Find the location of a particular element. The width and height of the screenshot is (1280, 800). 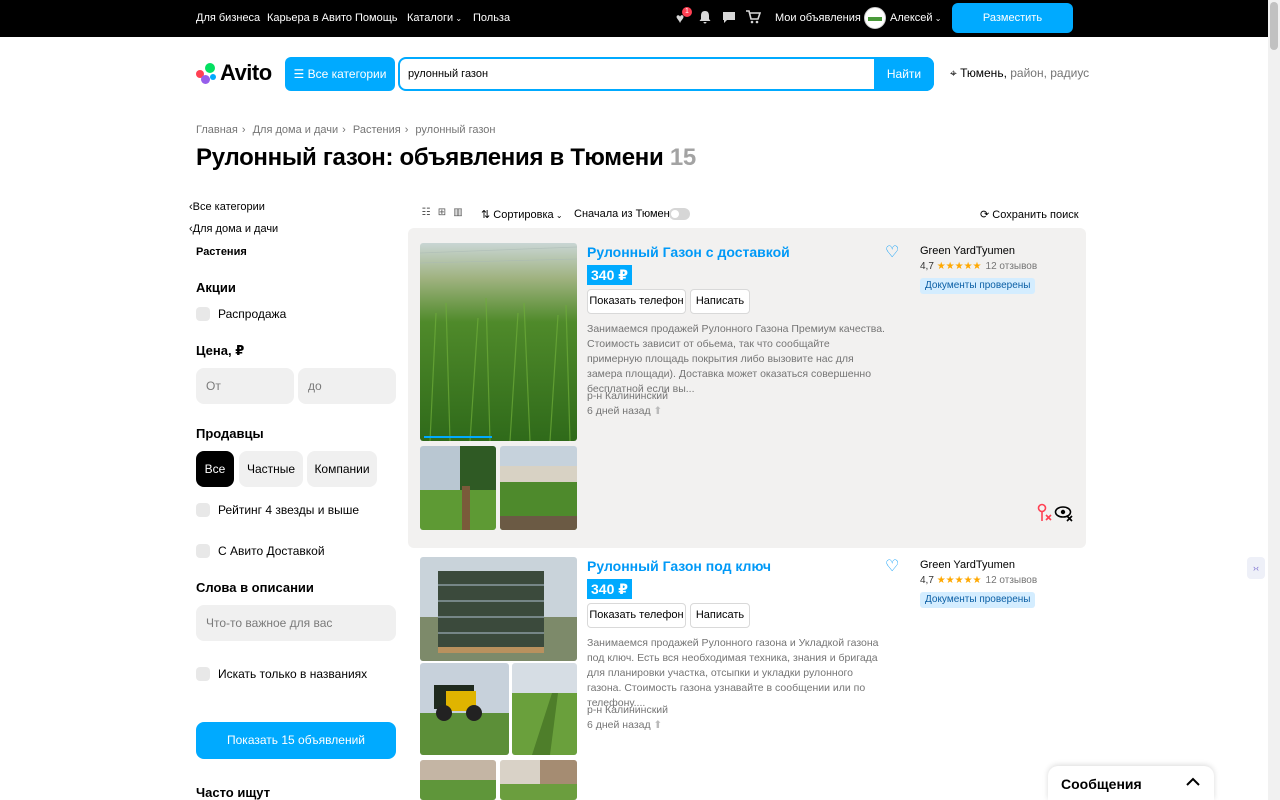

location-selector: ⌖ Тюмень, район, радиус is located at coordinates (1019, 73).